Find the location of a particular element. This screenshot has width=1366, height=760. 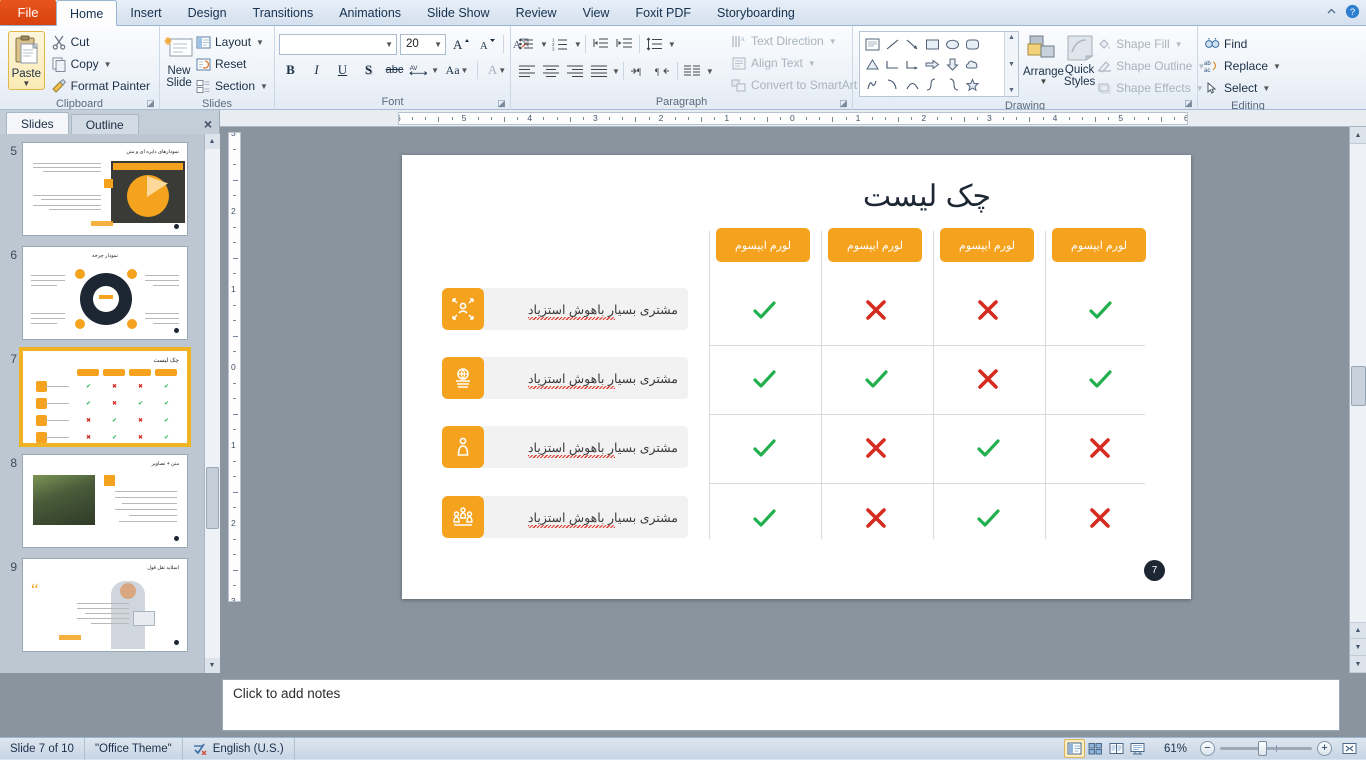

align-text-button: Align Text ▼ is located at coordinates (791, 63).